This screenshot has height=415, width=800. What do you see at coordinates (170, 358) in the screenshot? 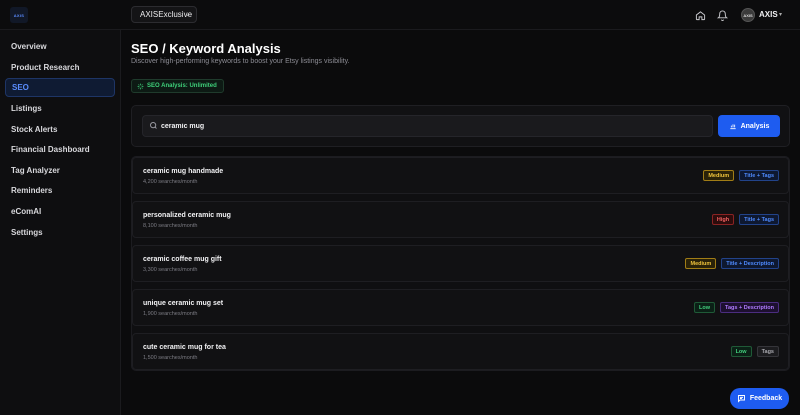
I see `keyword-searches: 1,500 searches/month` at bounding box center [170, 358].